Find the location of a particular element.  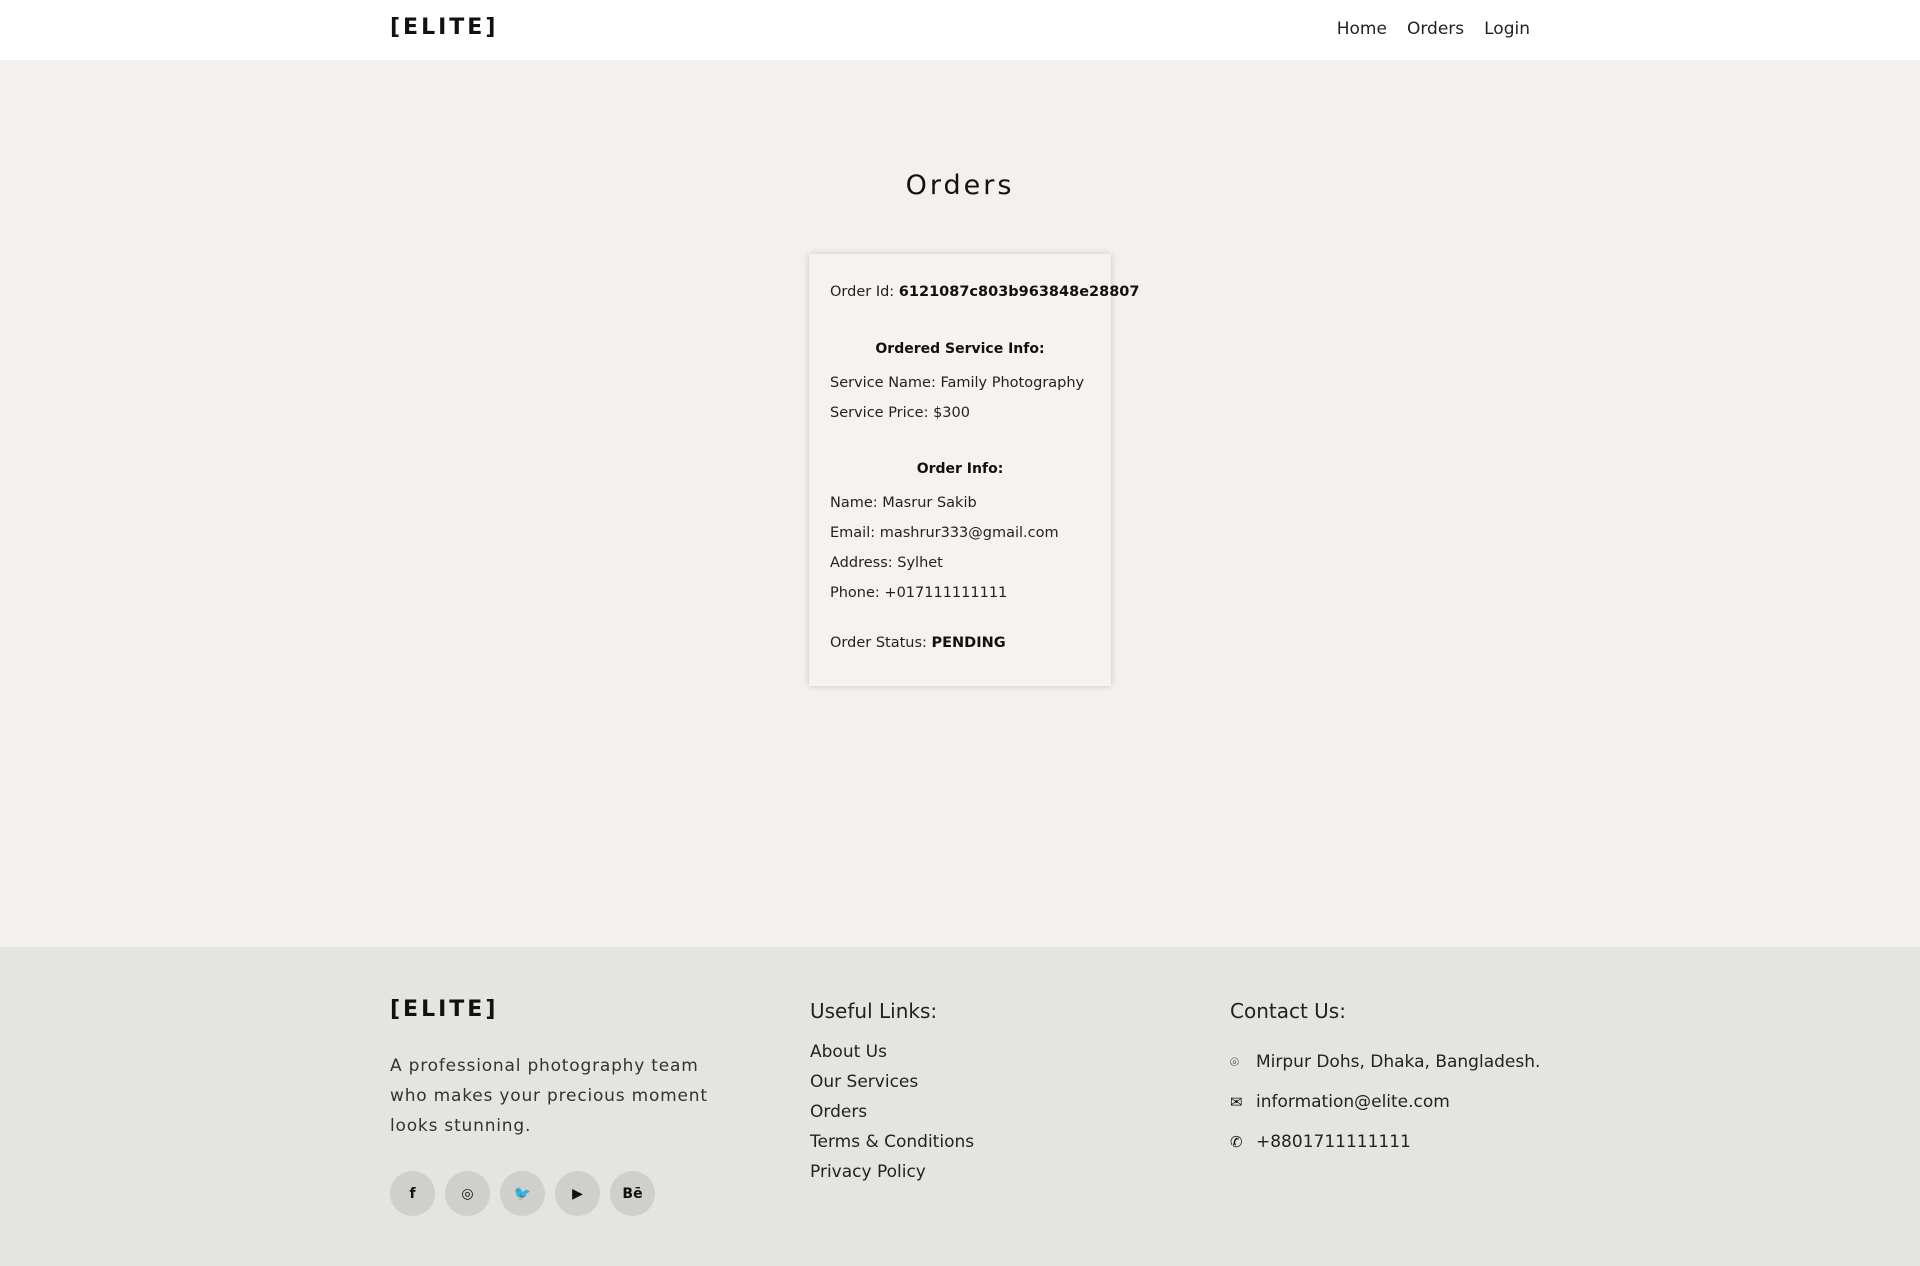

contact-phone-text: +8801711111111 is located at coordinates (1333, 1142).